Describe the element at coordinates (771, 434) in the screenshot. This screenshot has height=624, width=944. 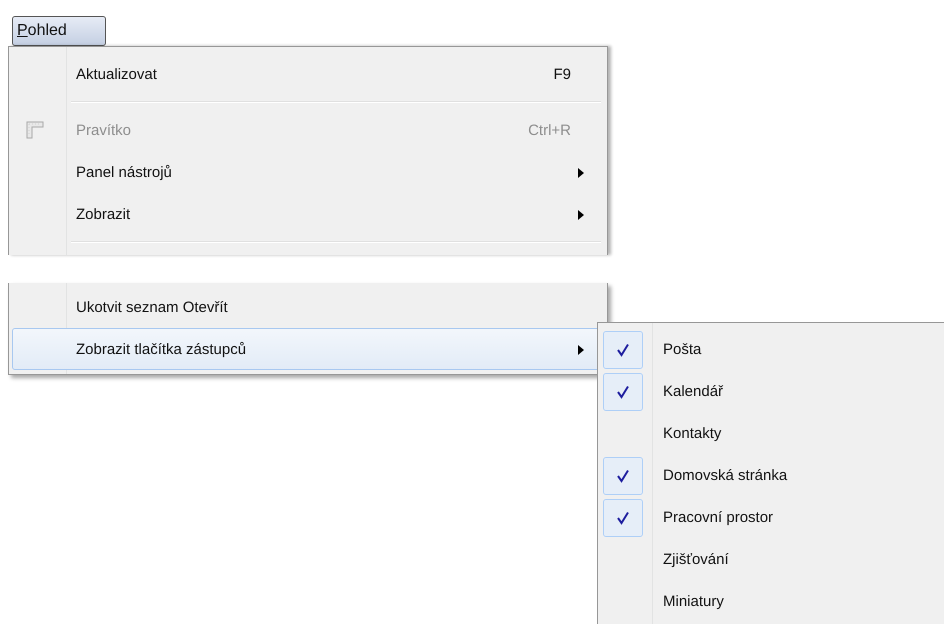
I see `submenu-item: Kontakty` at that location.